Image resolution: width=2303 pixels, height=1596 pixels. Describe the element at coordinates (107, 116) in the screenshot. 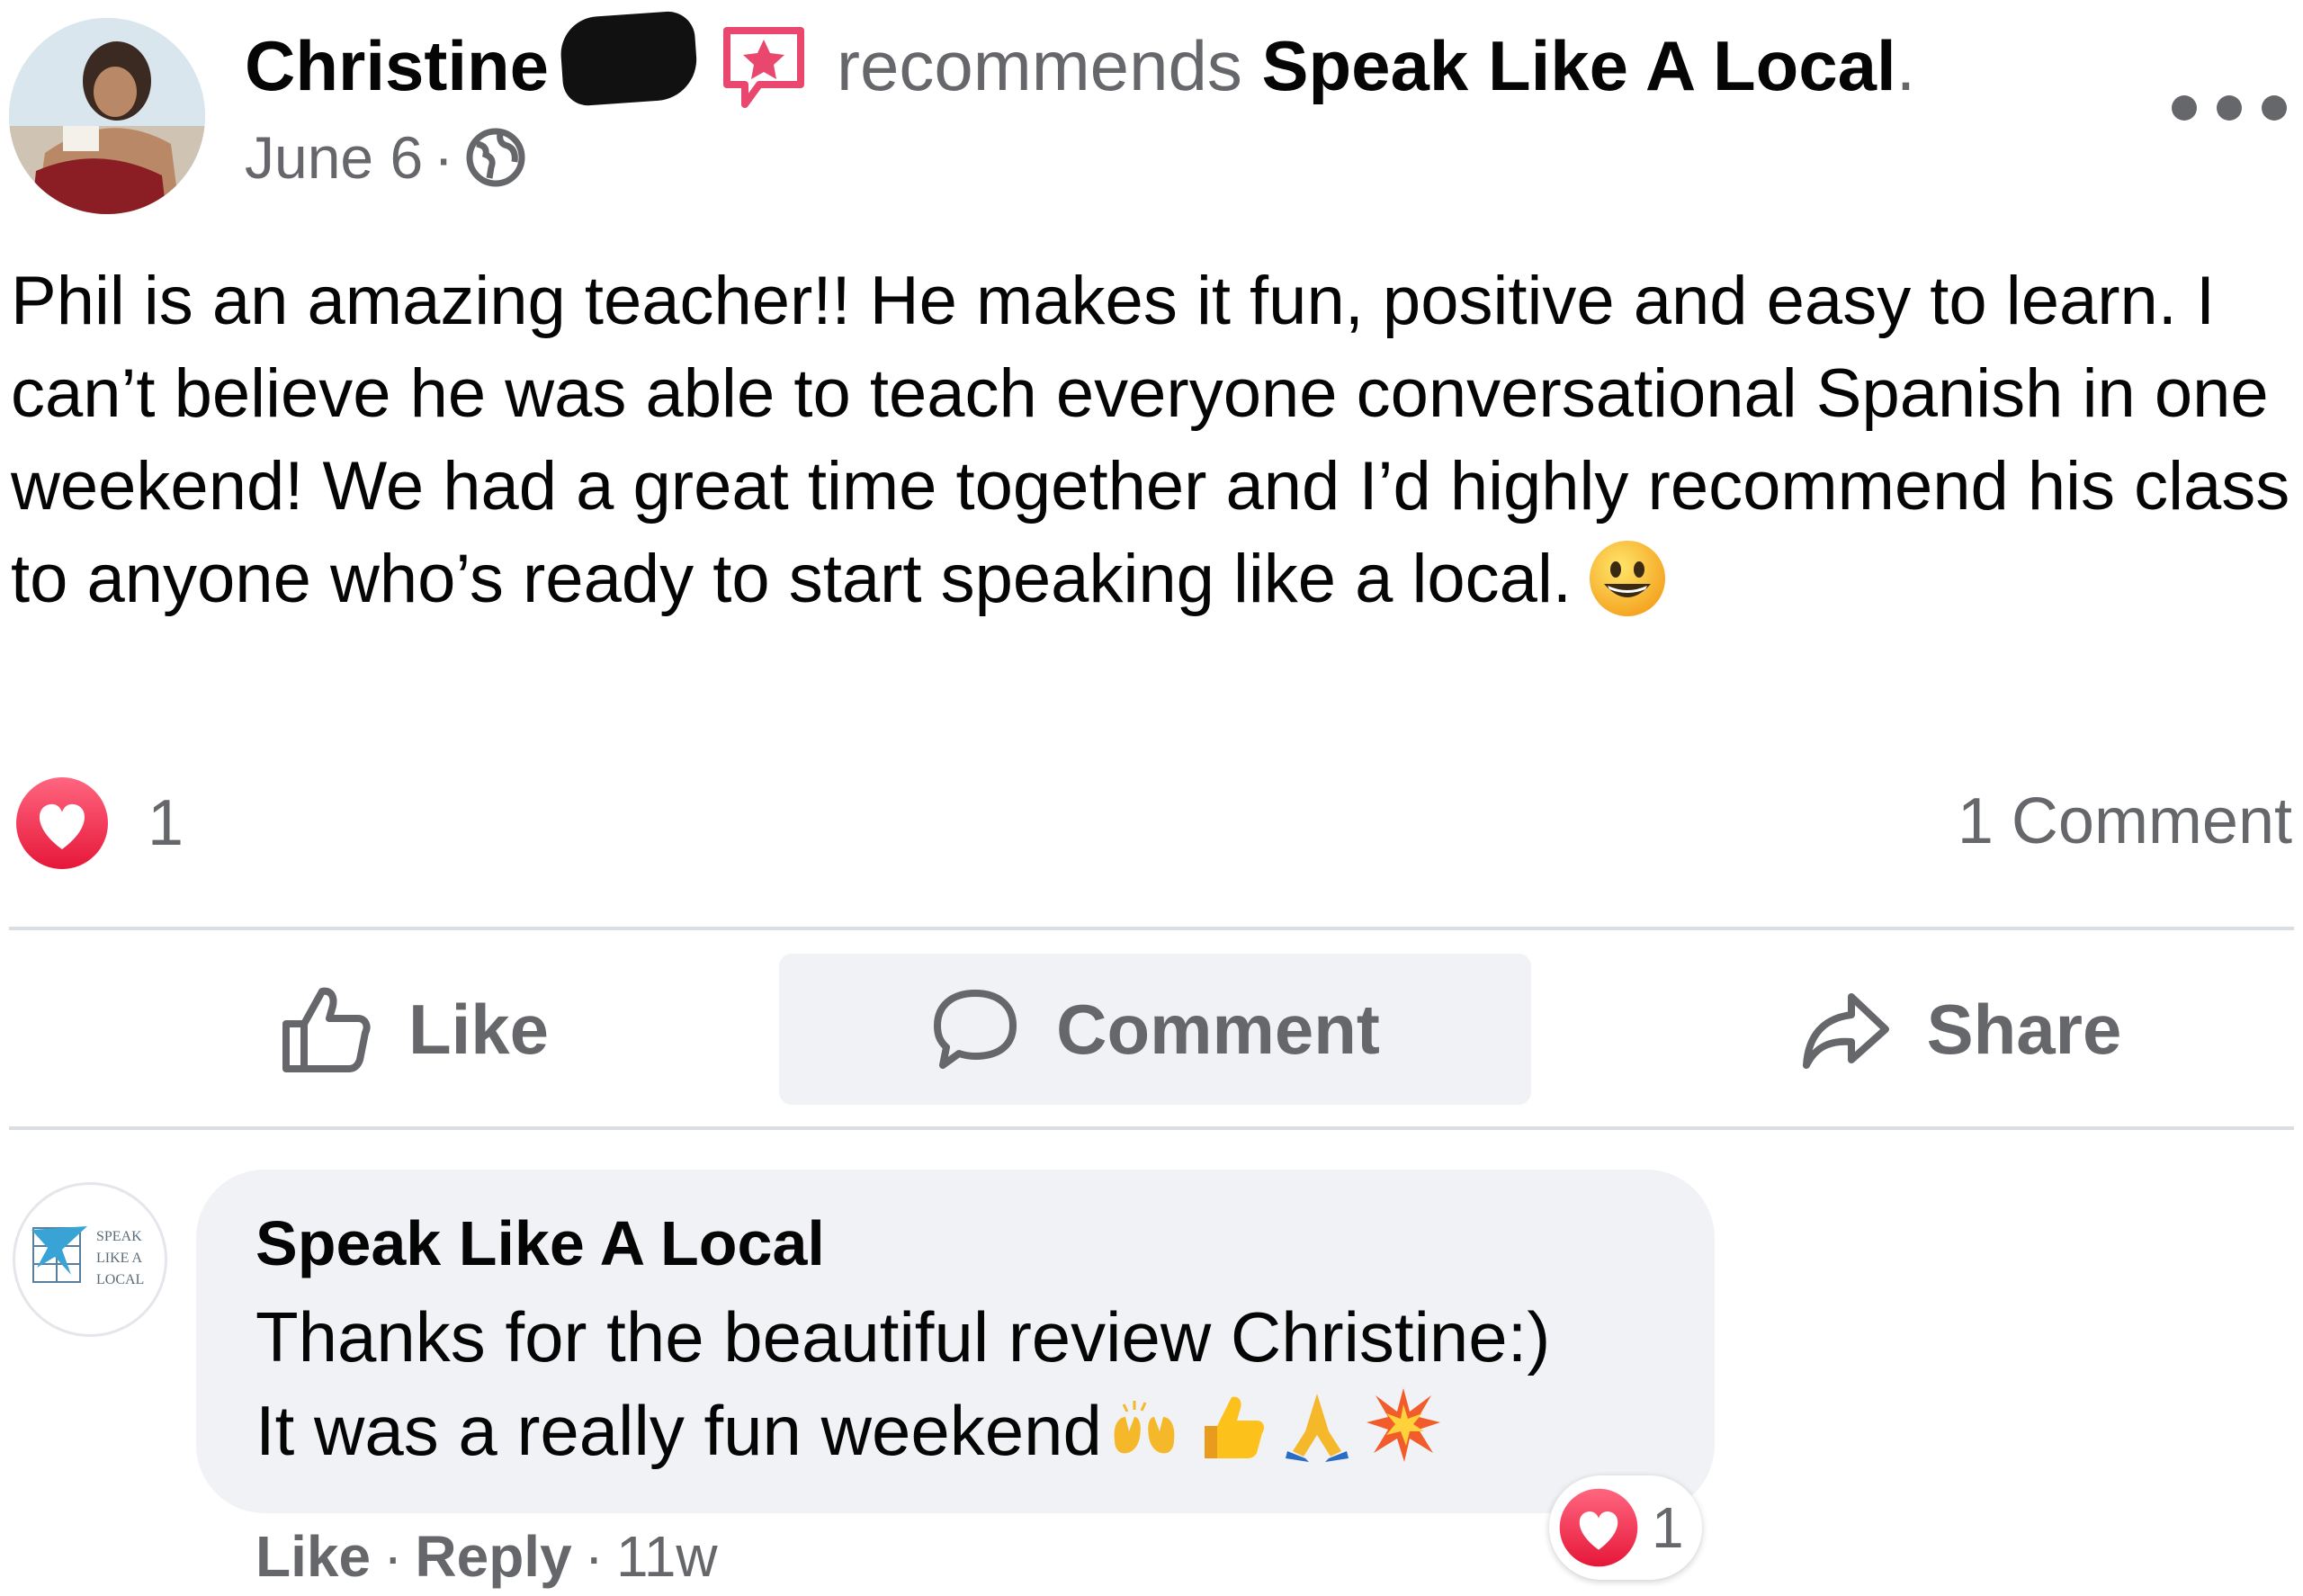

I see `author-avatar` at that location.